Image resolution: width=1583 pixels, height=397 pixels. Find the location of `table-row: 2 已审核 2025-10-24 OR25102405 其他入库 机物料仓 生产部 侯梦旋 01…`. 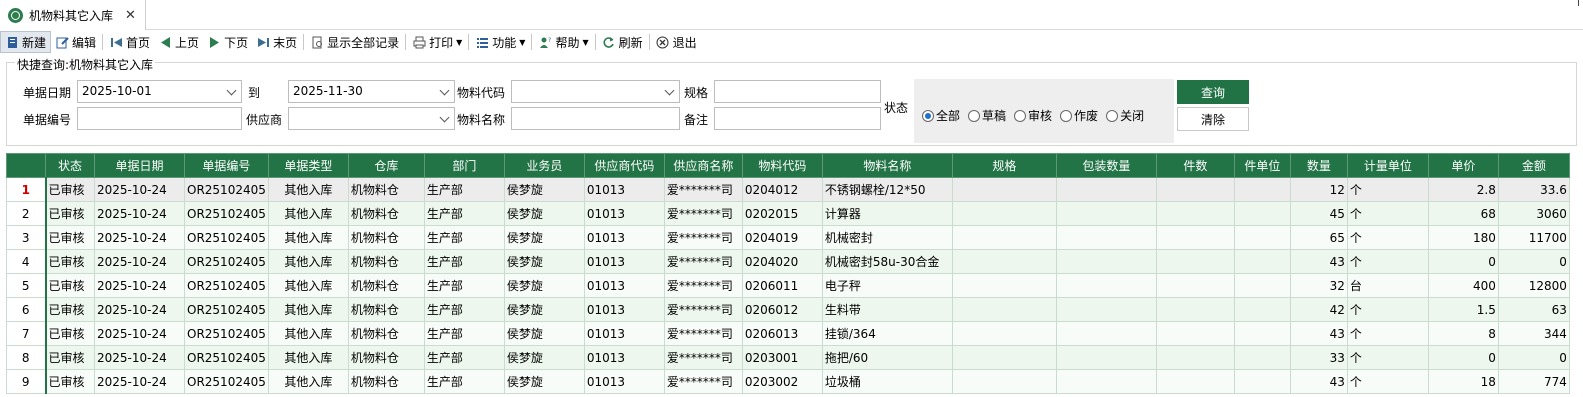

table-row: 2 已审核 2025-10-24 OR25102405 其他入库 机物料仓 生产部 侯梦旋 01… is located at coordinates (788, 213).